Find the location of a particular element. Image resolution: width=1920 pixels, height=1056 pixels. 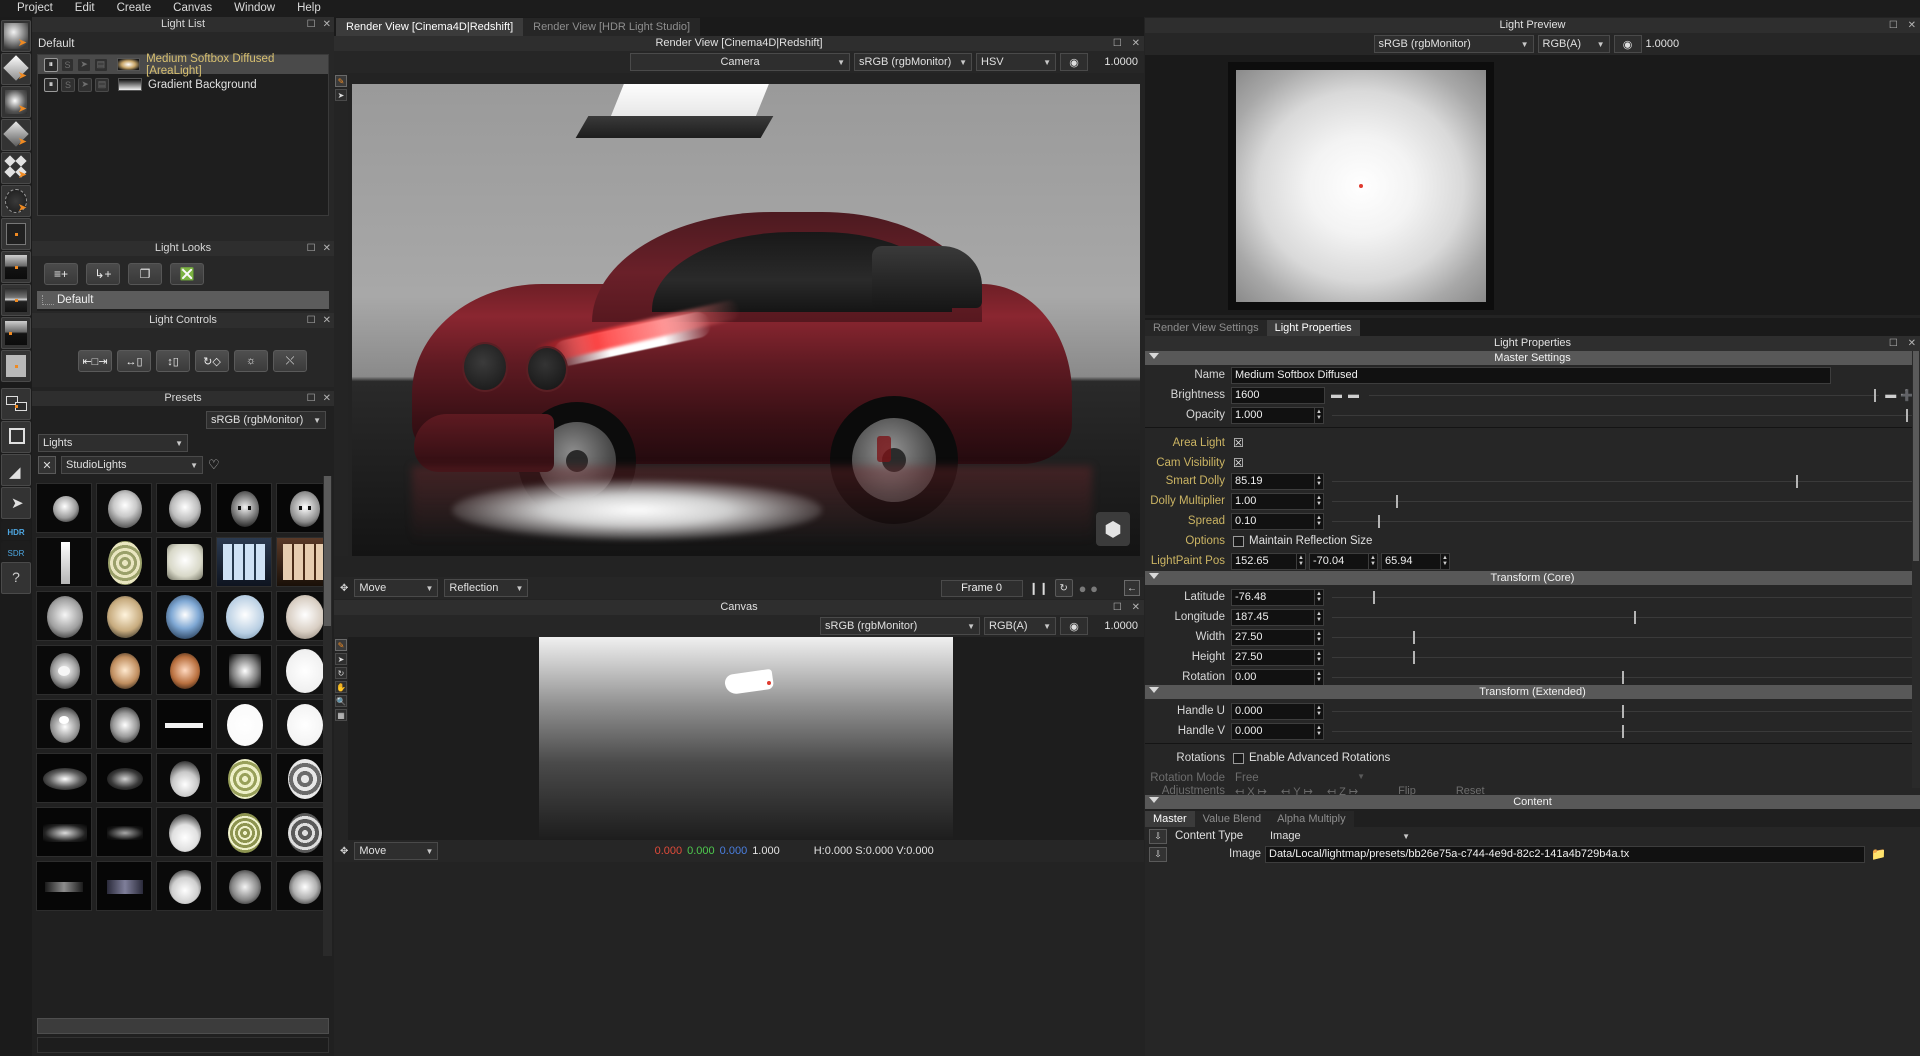

spread-stepper: ▲ ▼ is located at coordinates (1319, 521).